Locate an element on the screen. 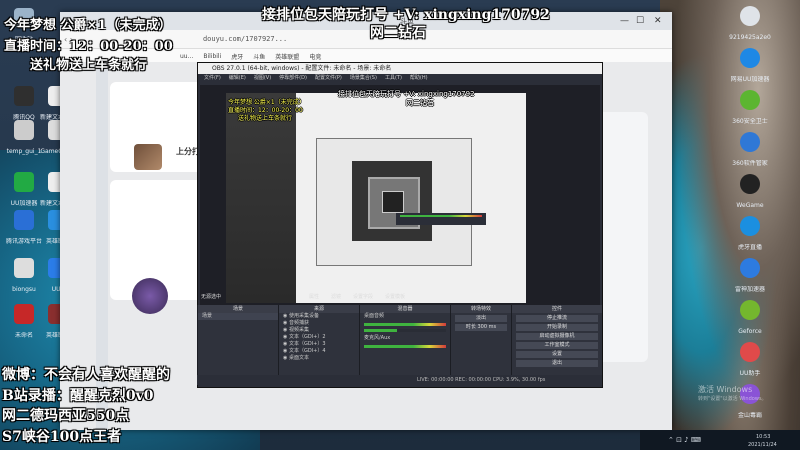 This screenshot has width=800, height=450. no-source-label: 无源选中 is located at coordinates (211, 297).